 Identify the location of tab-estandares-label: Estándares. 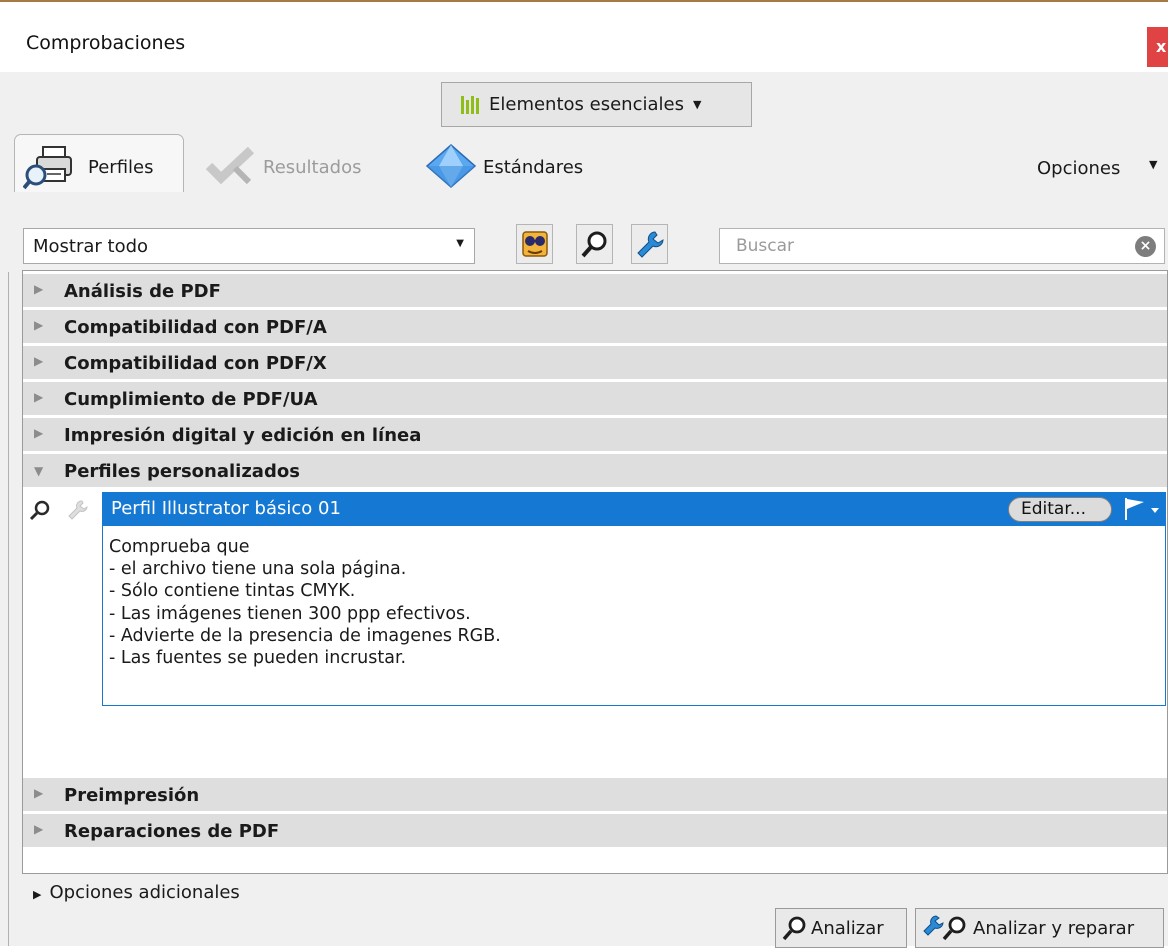
(533, 167).